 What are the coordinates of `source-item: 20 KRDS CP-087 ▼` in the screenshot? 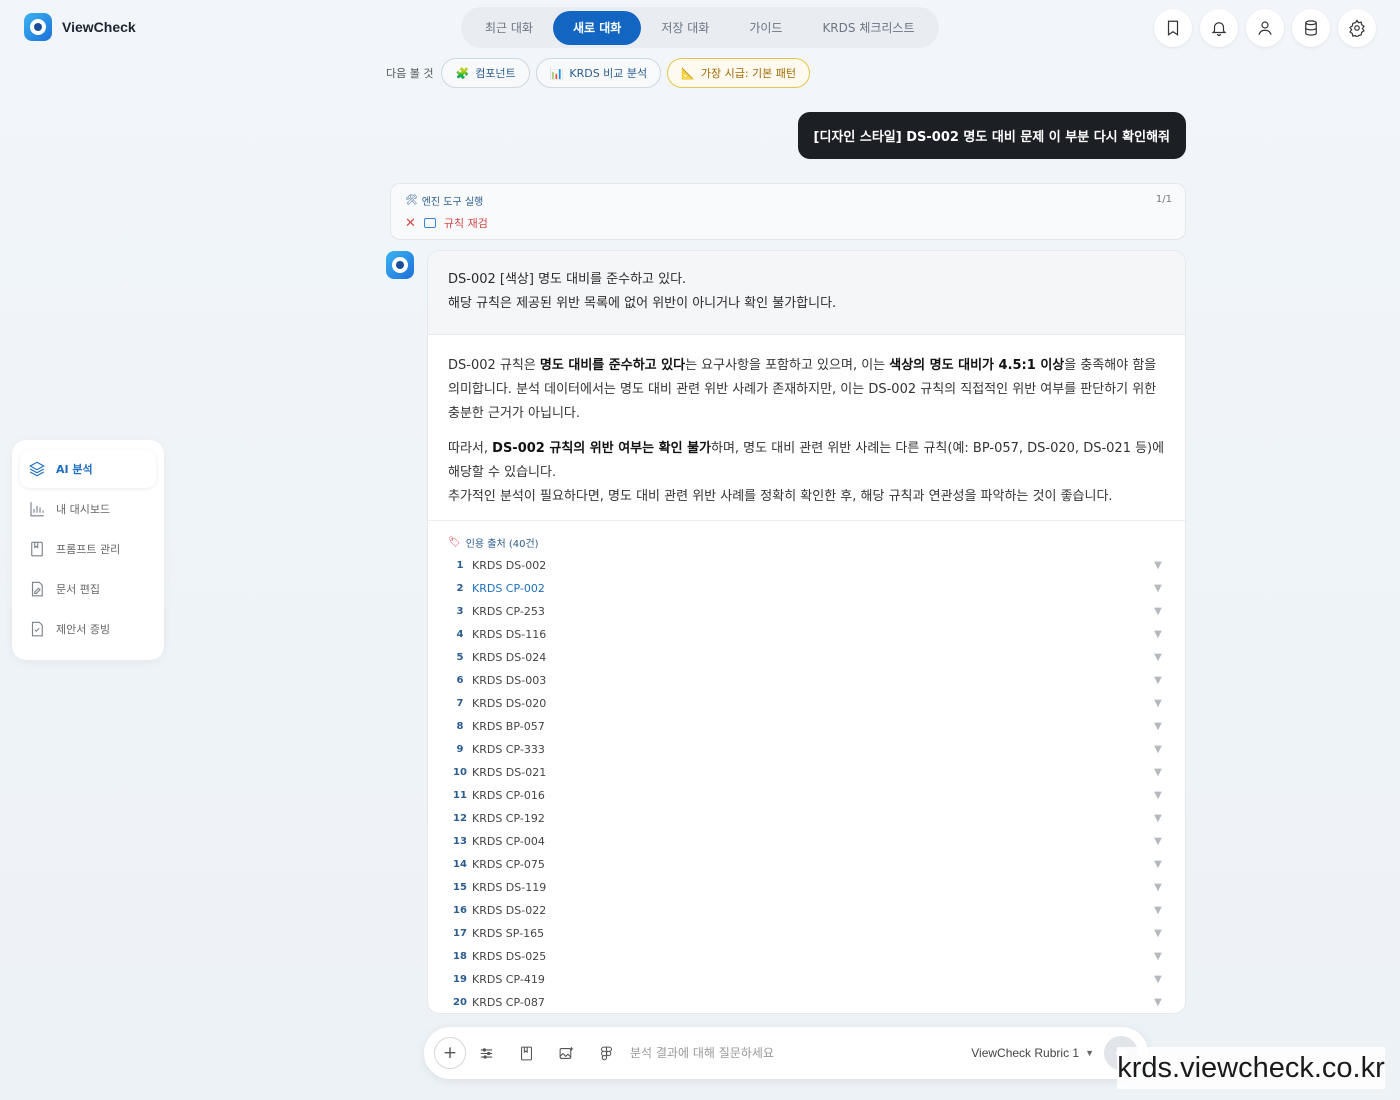 It's located at (806, 1002).